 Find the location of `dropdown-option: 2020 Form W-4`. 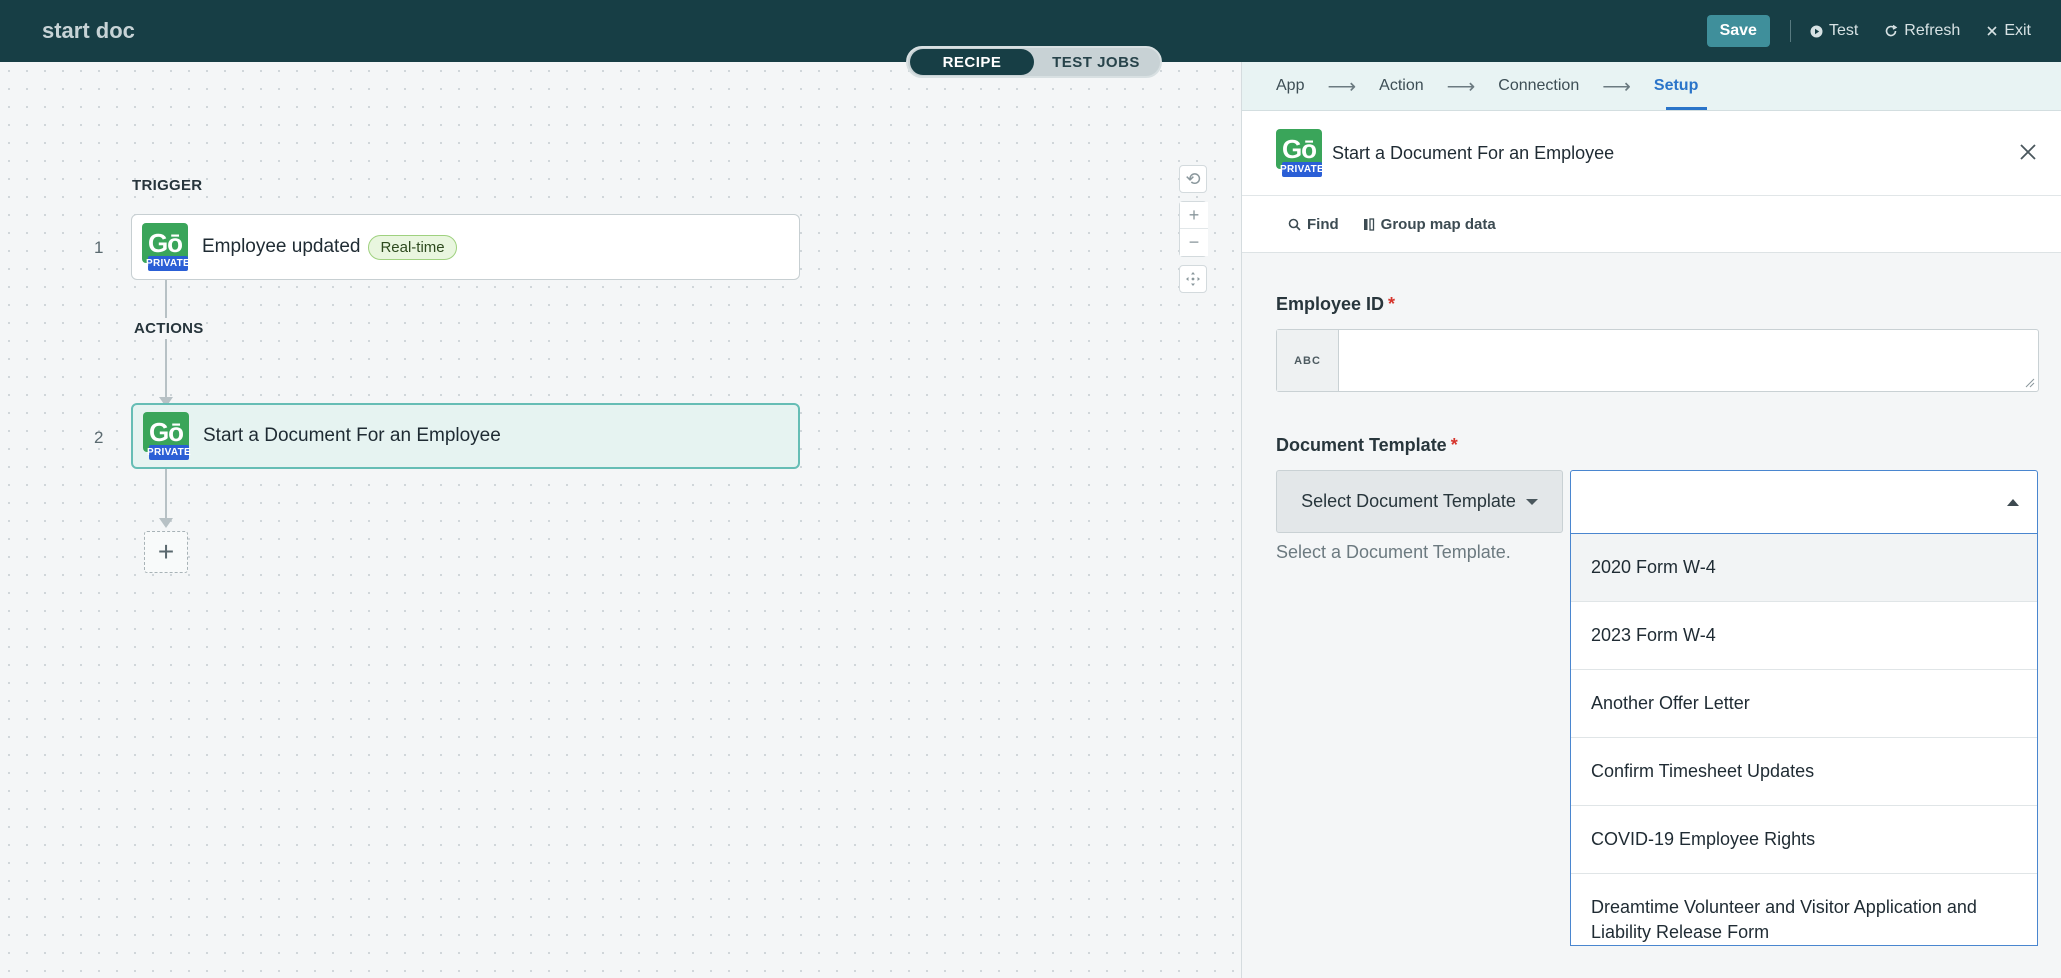

dropdown-option: 2020 Form W-4 is located at coordinates (1804, 568).